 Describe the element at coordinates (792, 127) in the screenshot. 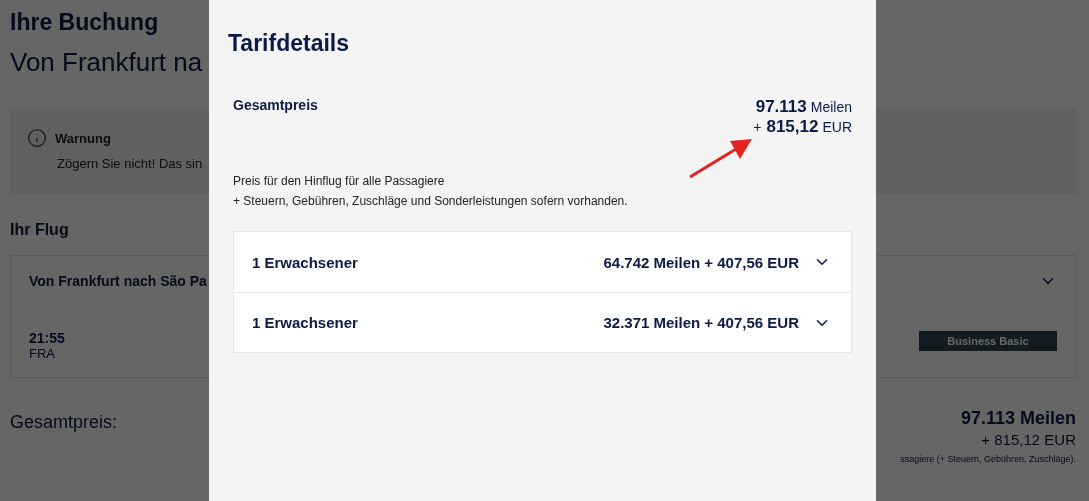

I see `cash-amount: 815,12` at that location.